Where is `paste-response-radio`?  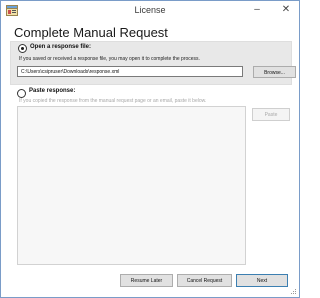 paste-response-radio is located at coordinates (21, 93).